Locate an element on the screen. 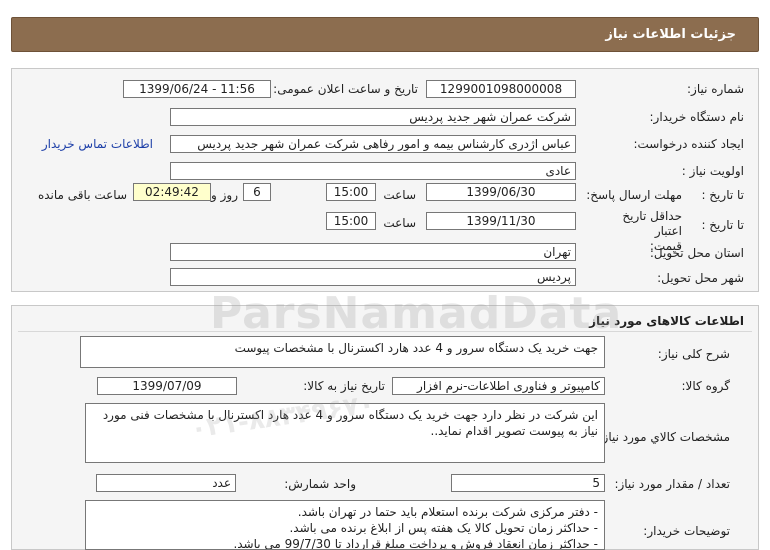  qty-field: 5 is located at coordinates (528, 483).